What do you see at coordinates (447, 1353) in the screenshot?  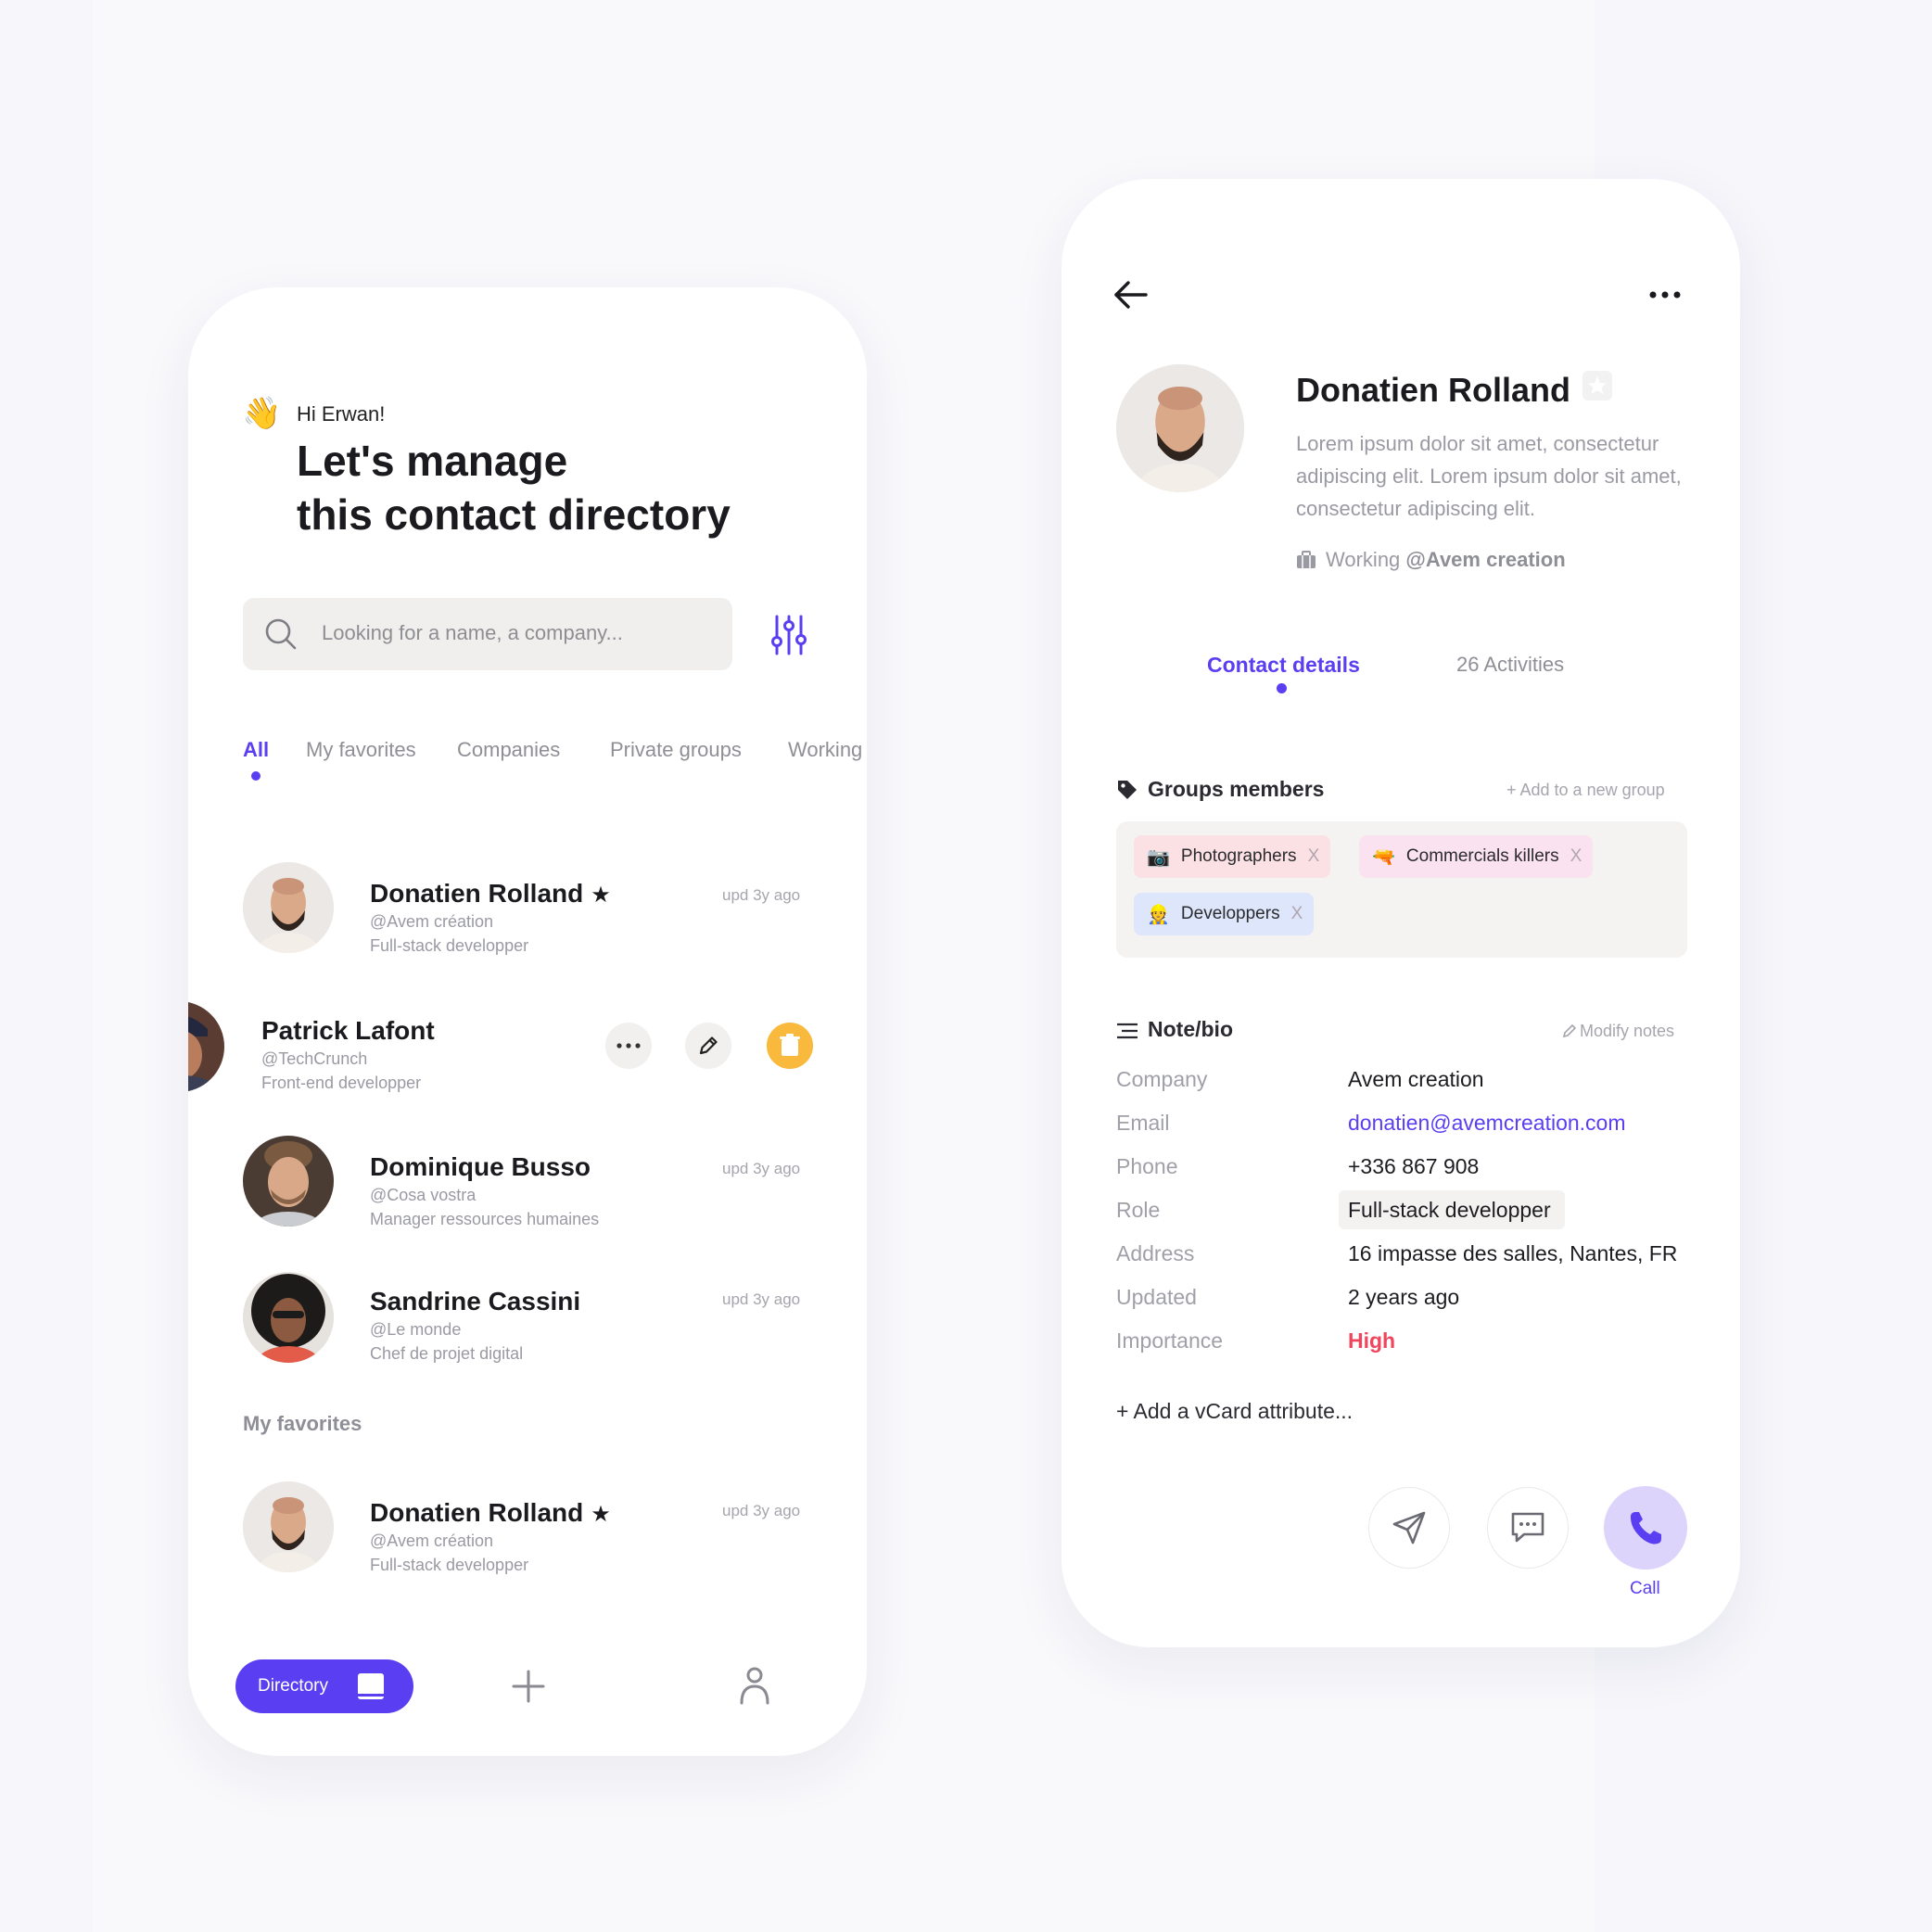 I see `contact-role: Chef de projet digital` at bounding box center [447, 1353].